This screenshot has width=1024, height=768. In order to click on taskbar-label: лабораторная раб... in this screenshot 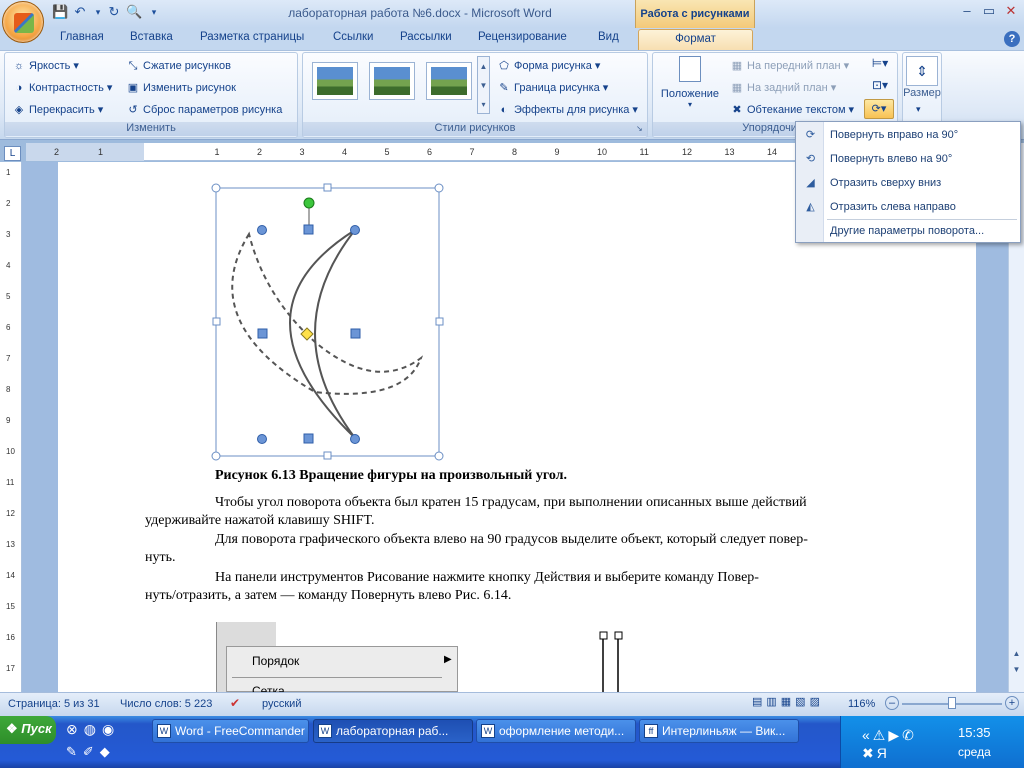, I will do `click(392, 731)`.